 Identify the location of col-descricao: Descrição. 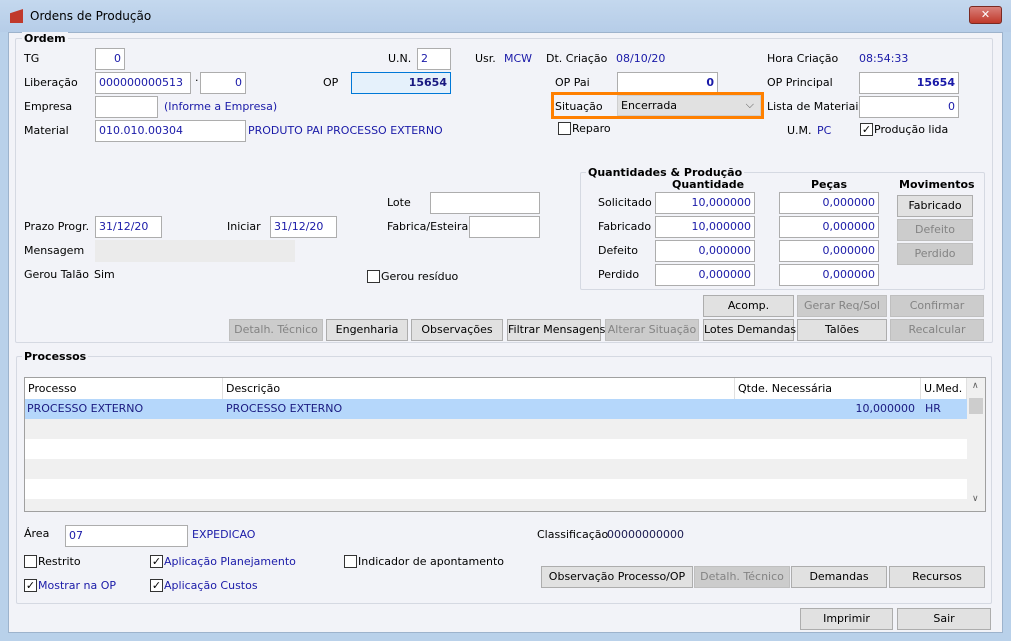
(479, 389).